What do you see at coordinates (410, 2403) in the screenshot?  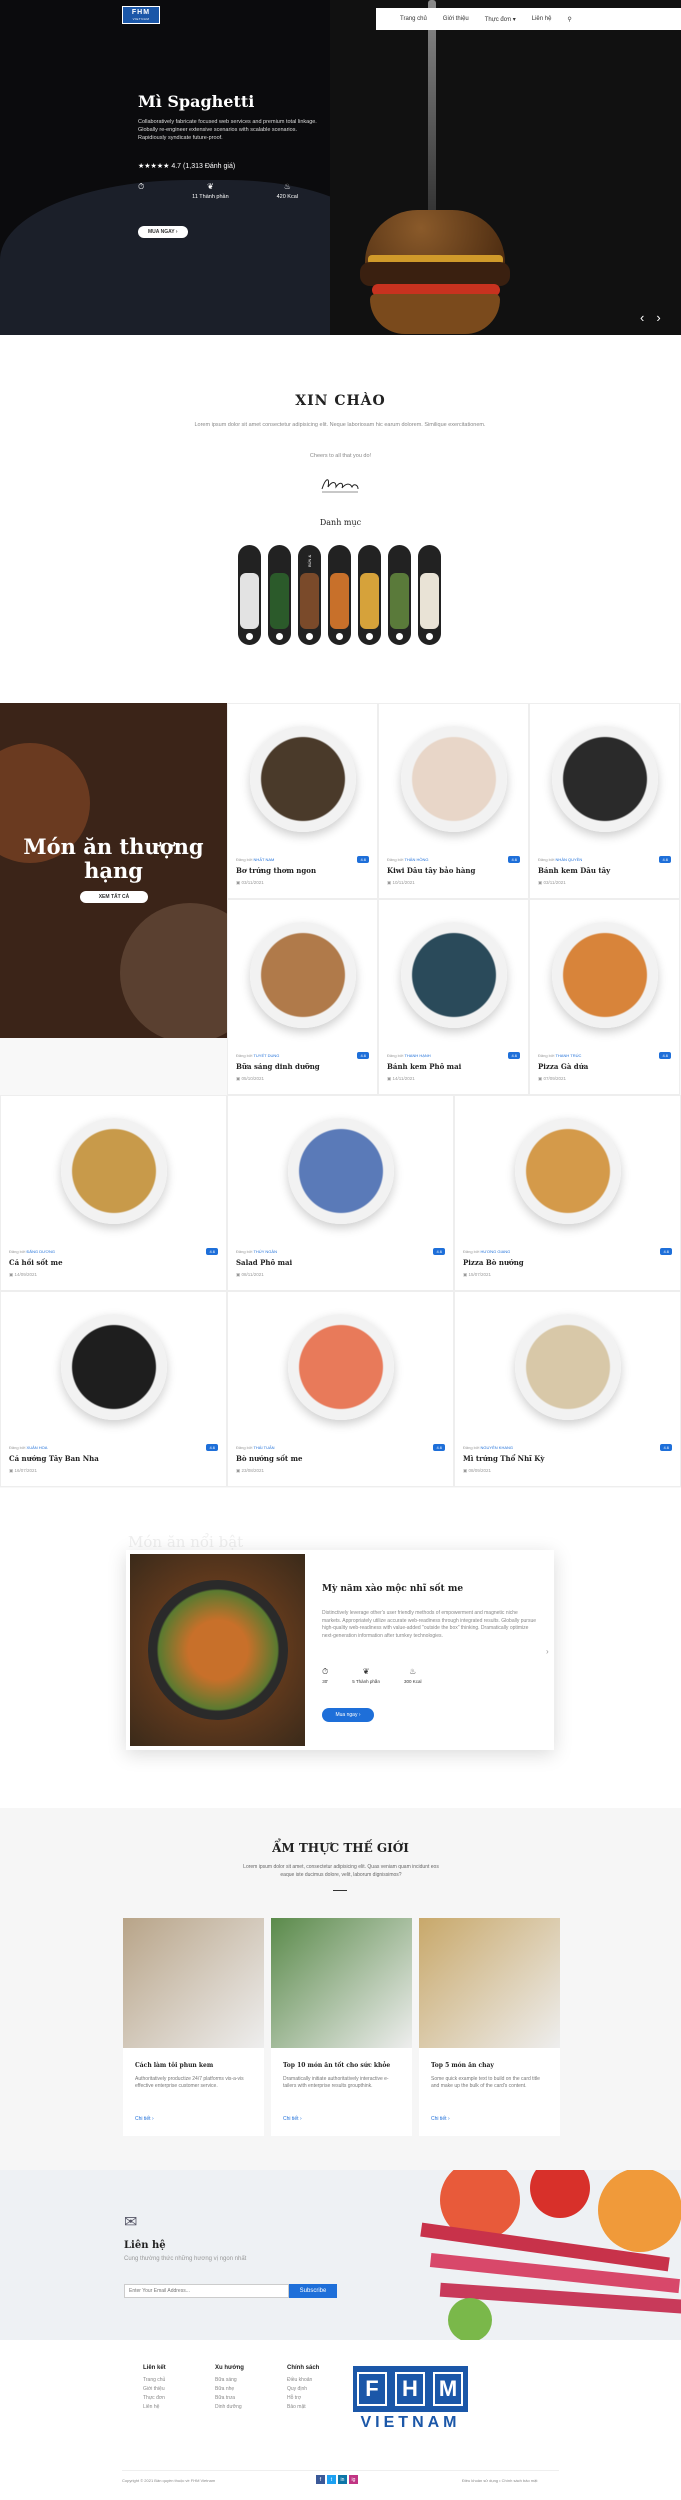 I see `footer-logo: F H M VIETNAM` at bounding box center [410, 2403].